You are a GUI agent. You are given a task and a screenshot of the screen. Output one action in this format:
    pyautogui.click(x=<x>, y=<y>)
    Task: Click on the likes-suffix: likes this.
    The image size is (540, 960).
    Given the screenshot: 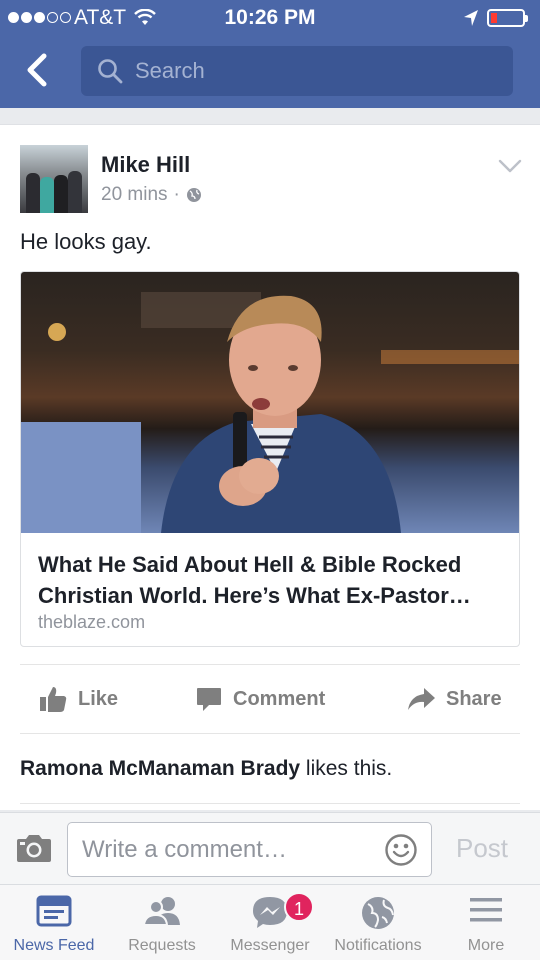 What is the action you would take?
    pyautogui.click(x=346, y=768)
    